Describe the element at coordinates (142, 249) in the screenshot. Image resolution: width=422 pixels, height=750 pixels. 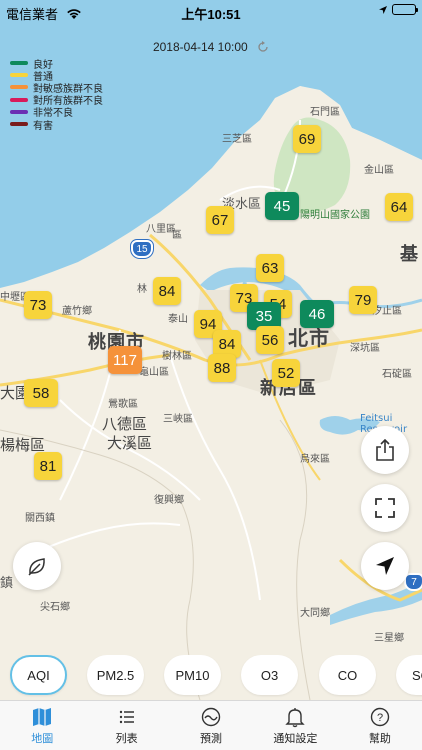
I see `highway-shield: 15` at that location.